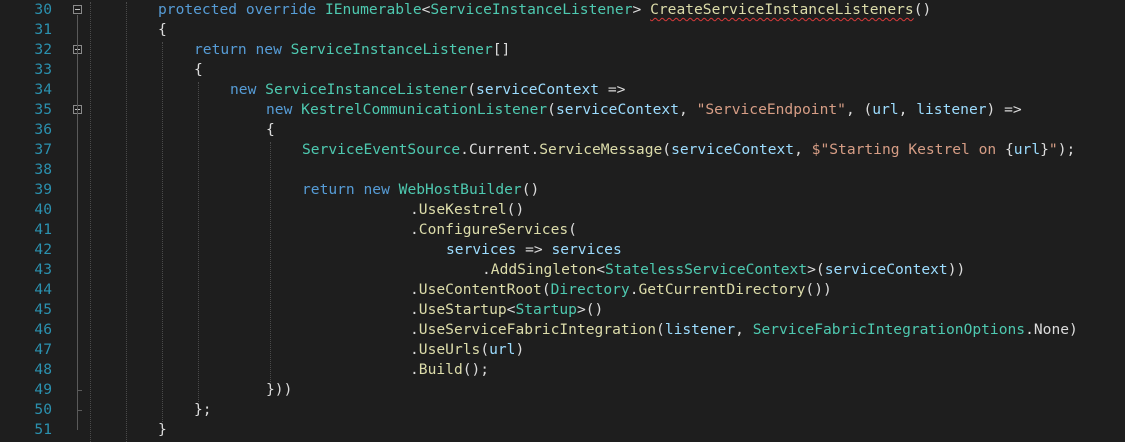  I want to click on code-token: ), so click(520, 349).